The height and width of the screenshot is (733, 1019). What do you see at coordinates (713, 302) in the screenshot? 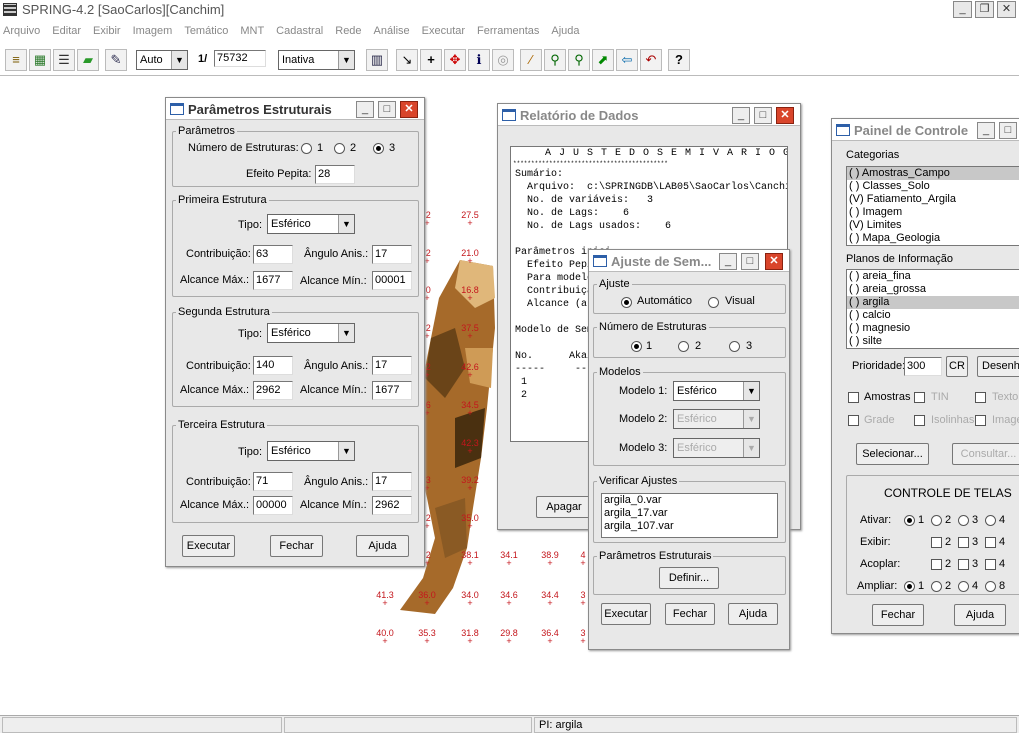
I see `visual-radio` at bounding box center [713, 302].